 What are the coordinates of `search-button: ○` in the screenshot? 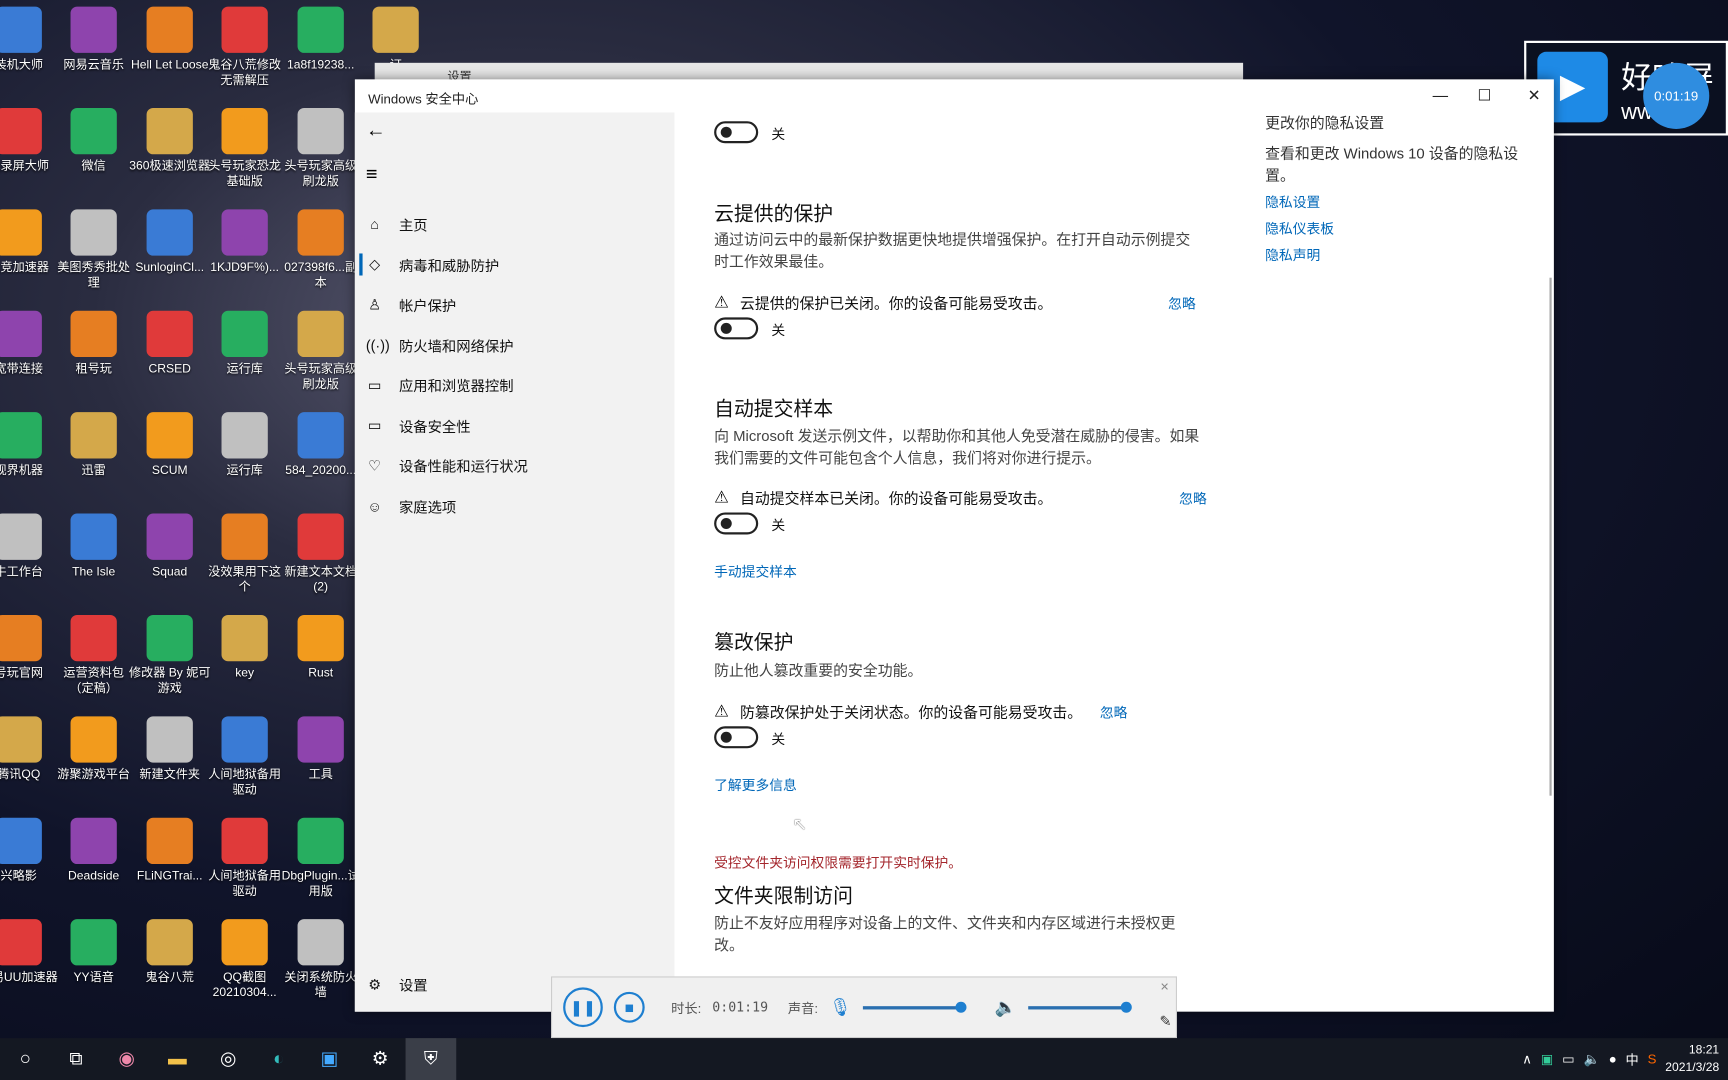 It's located at (25, 1059).